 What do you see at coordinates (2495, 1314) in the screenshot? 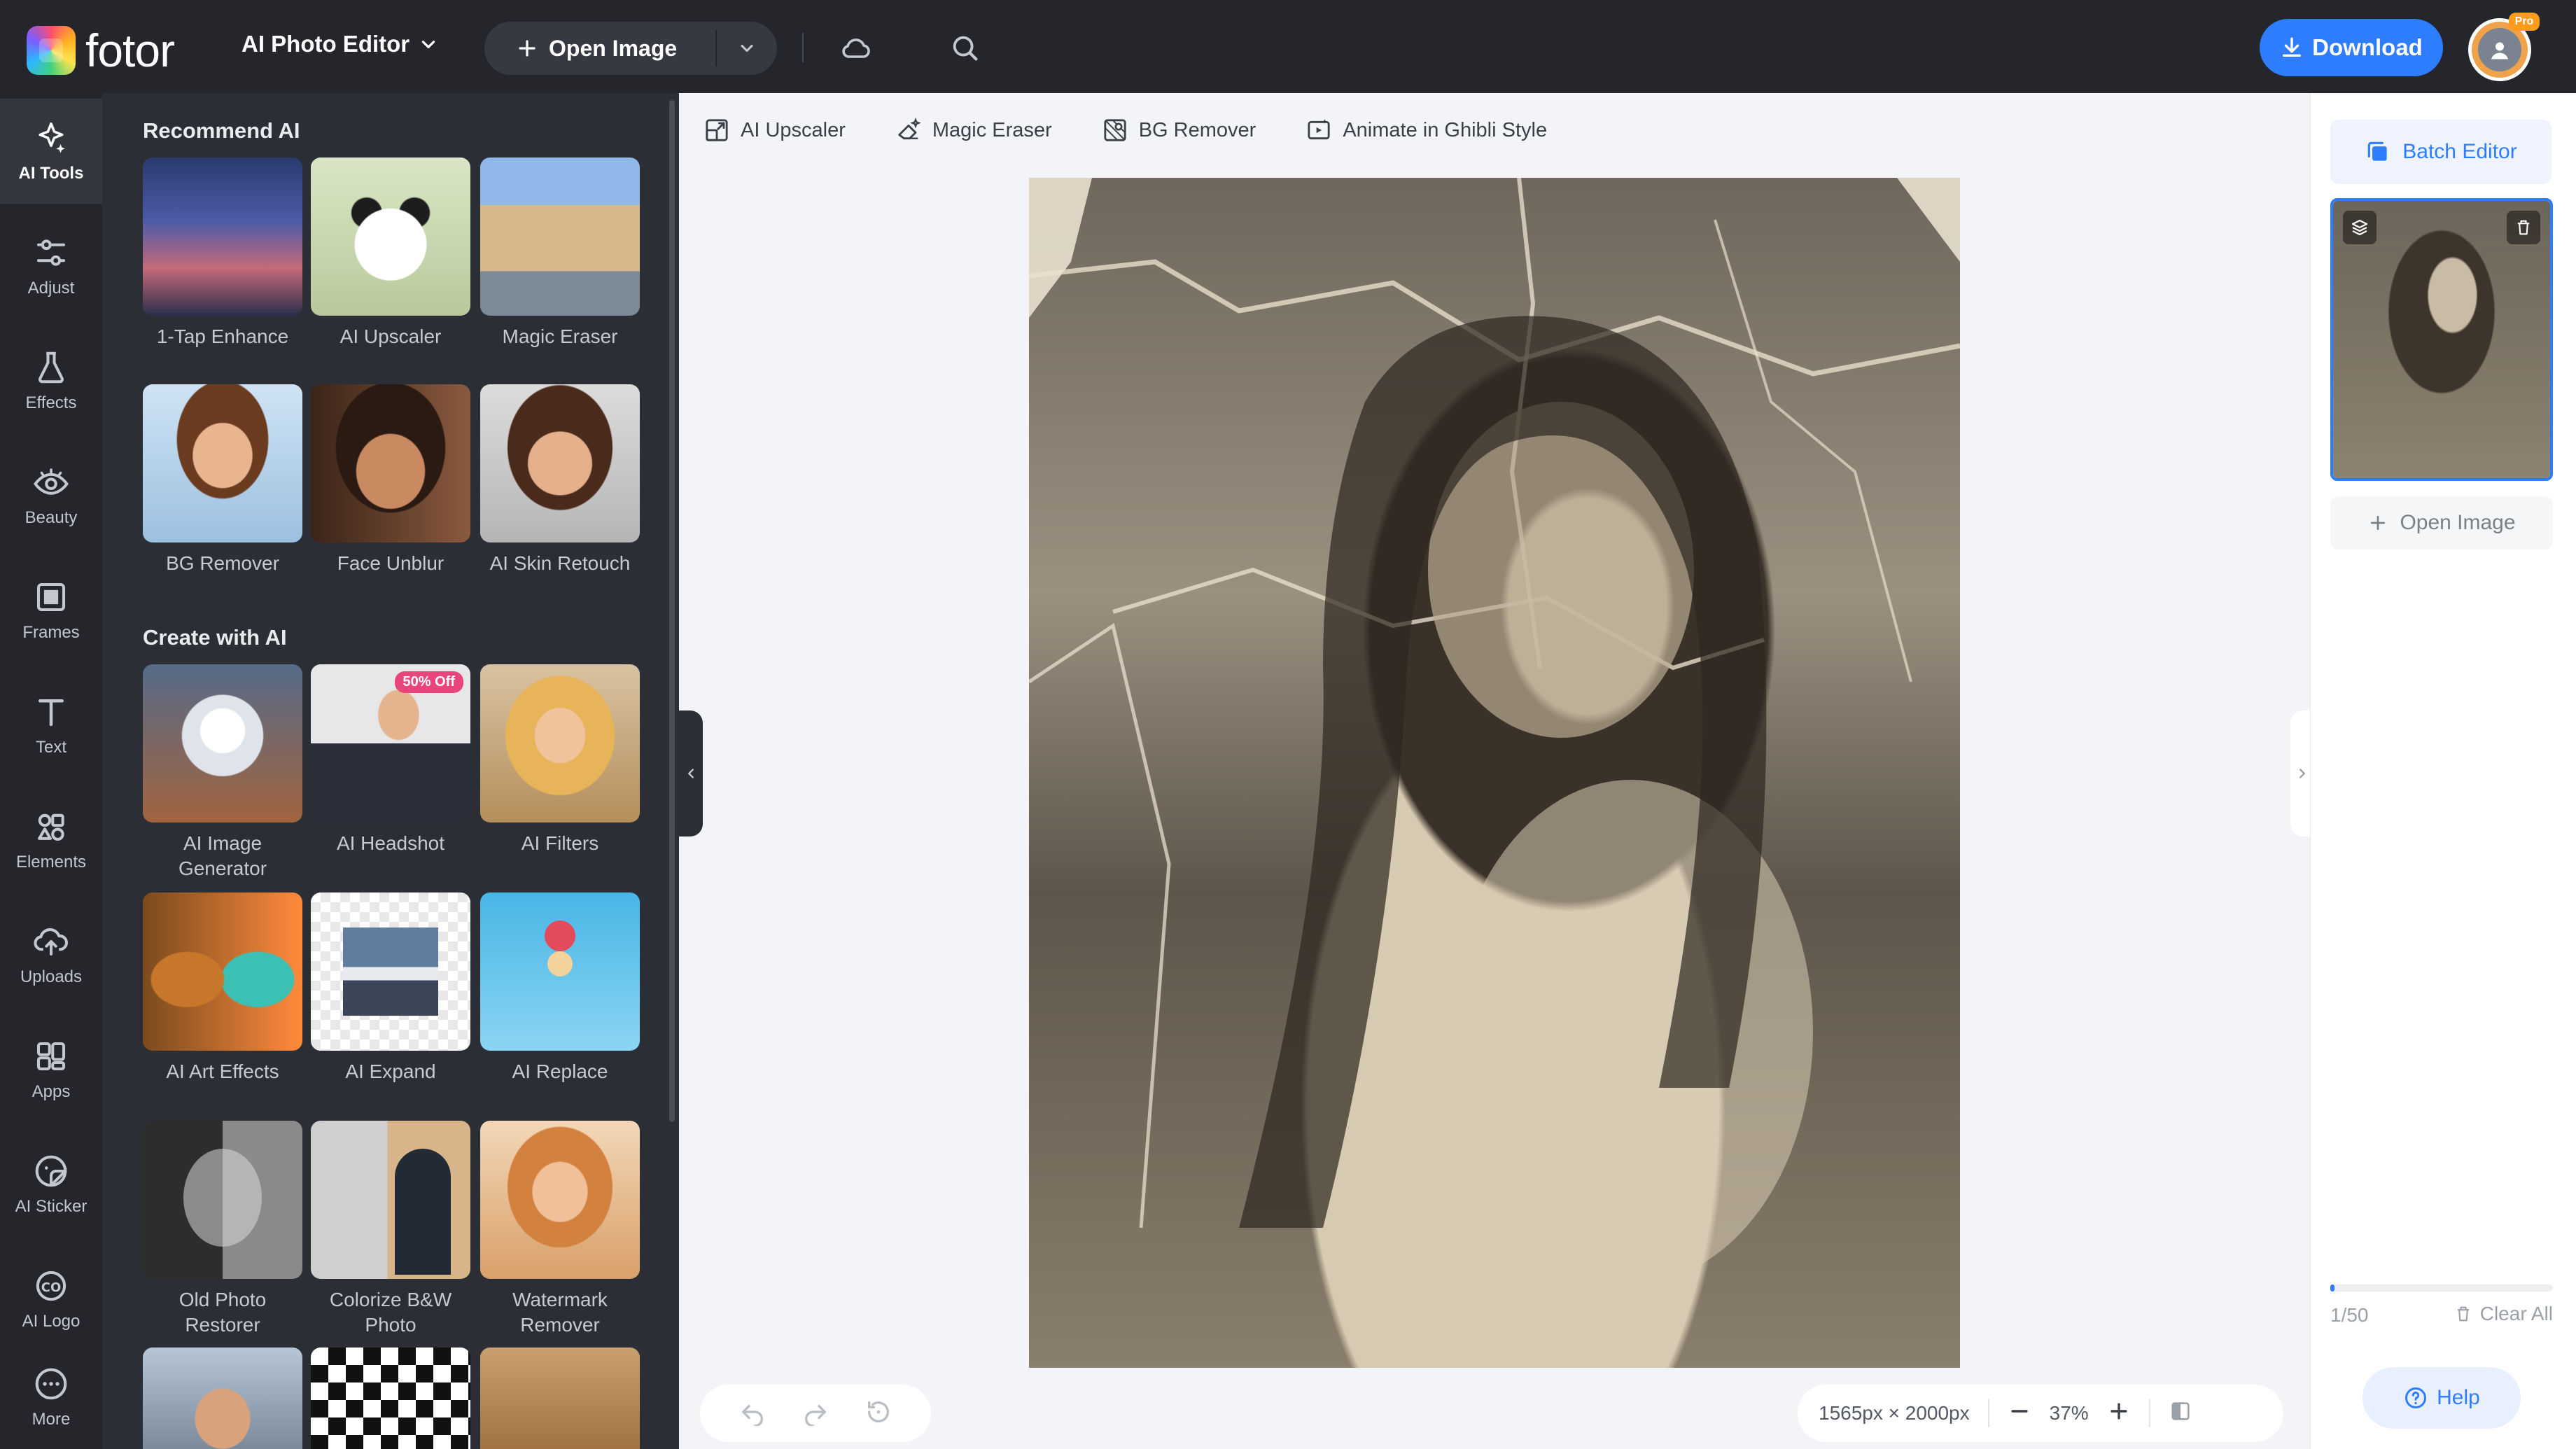
I see `clear-all-button: Clear All` at bounding box center [2495, 1314].